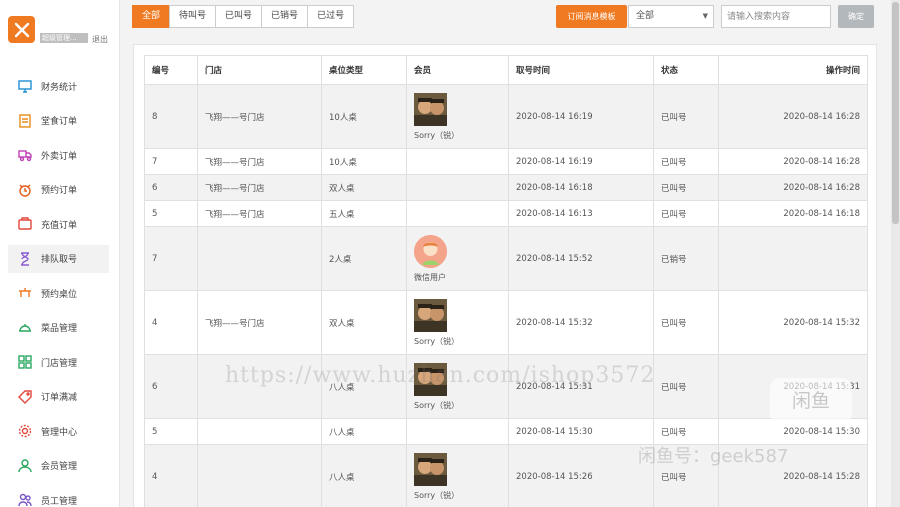  I want to click on status-tab: 已叫号, so click(239, 16).